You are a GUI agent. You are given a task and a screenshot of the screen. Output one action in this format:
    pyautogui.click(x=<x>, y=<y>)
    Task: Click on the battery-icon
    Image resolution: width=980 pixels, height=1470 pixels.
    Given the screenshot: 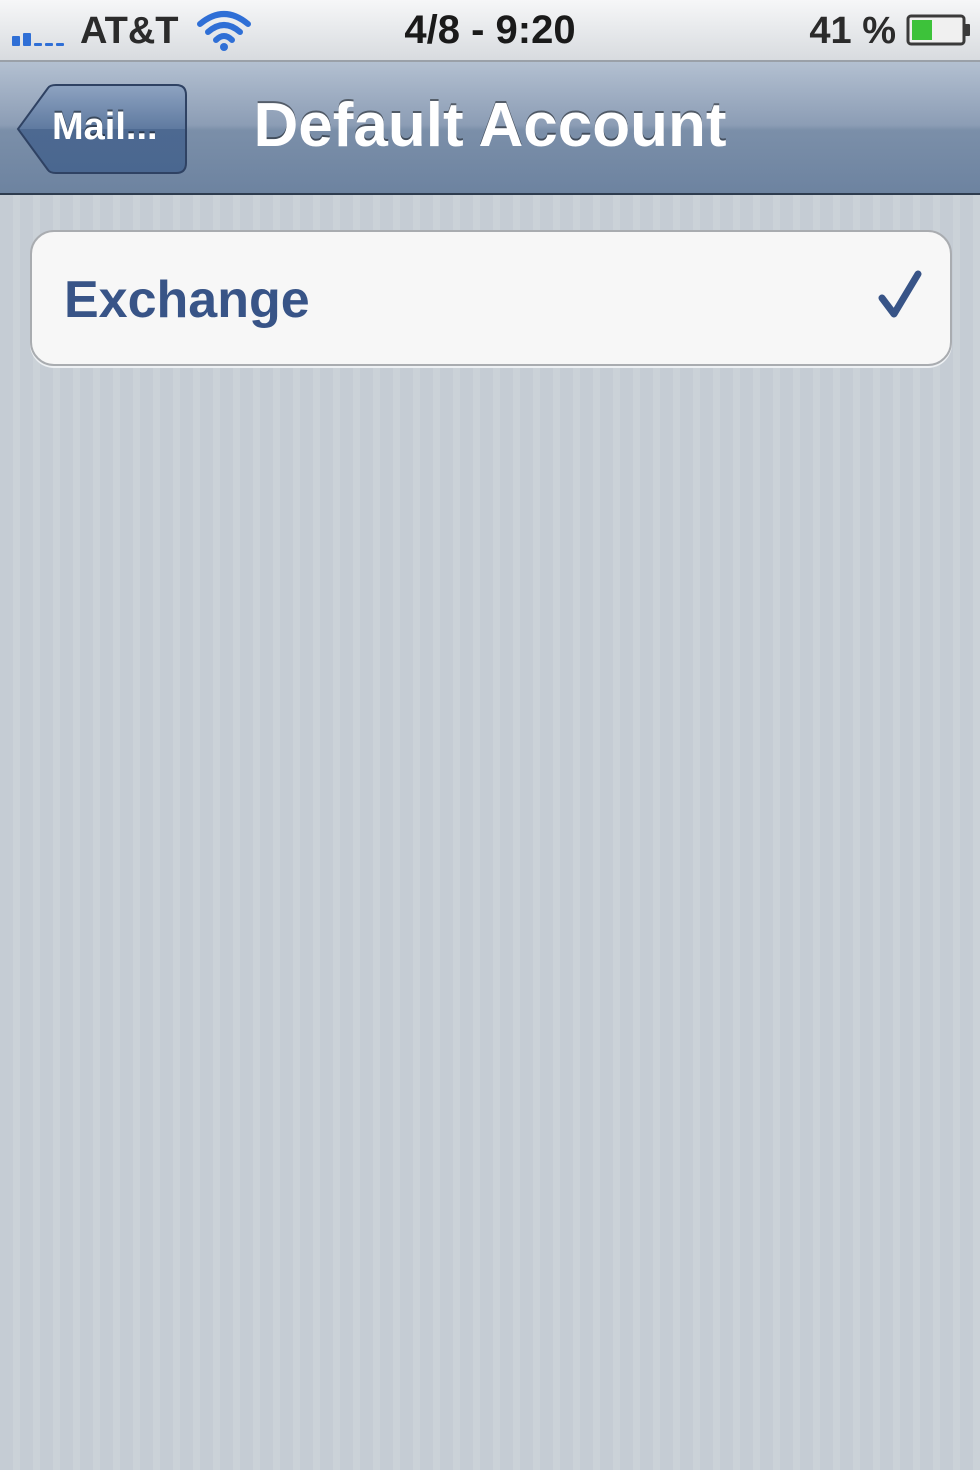 What is the action you would take?
    pyautogui.click(x=938, y=30)
    